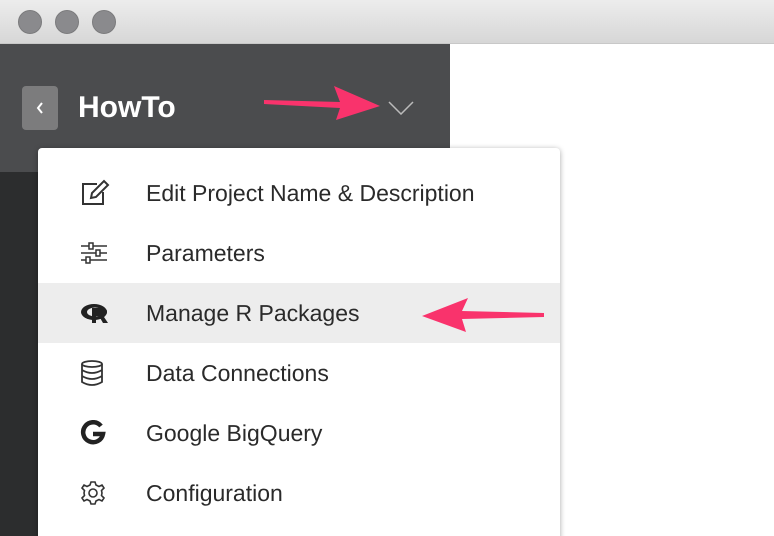 This screenshot has width=774, height=536. Describe the element at coordinates (40, 108) in the screenshot. I see `chevron-left-icon` at that location.